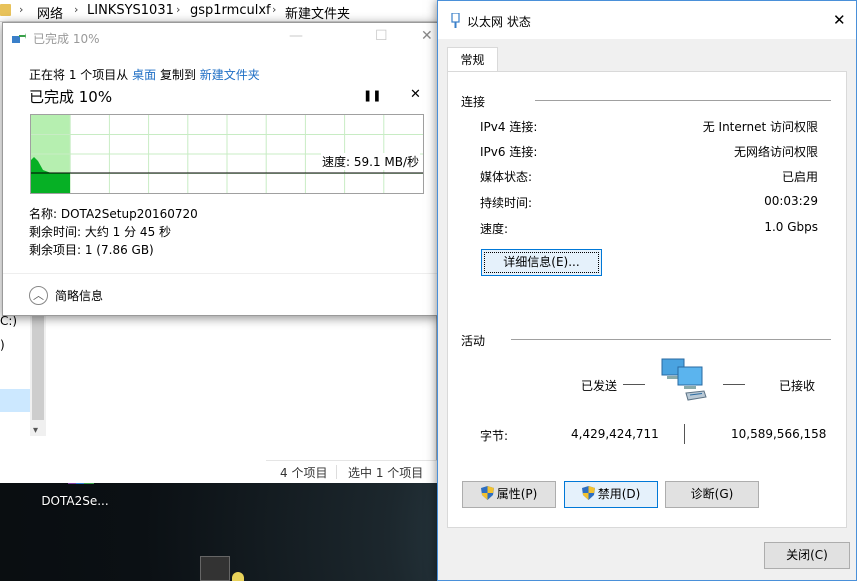 This screenshot has height=581, width=857. What do you see at coordinates (472, 59) in the screenshot?
I see `tab-general: 常规` at bounding box center [472, 59].